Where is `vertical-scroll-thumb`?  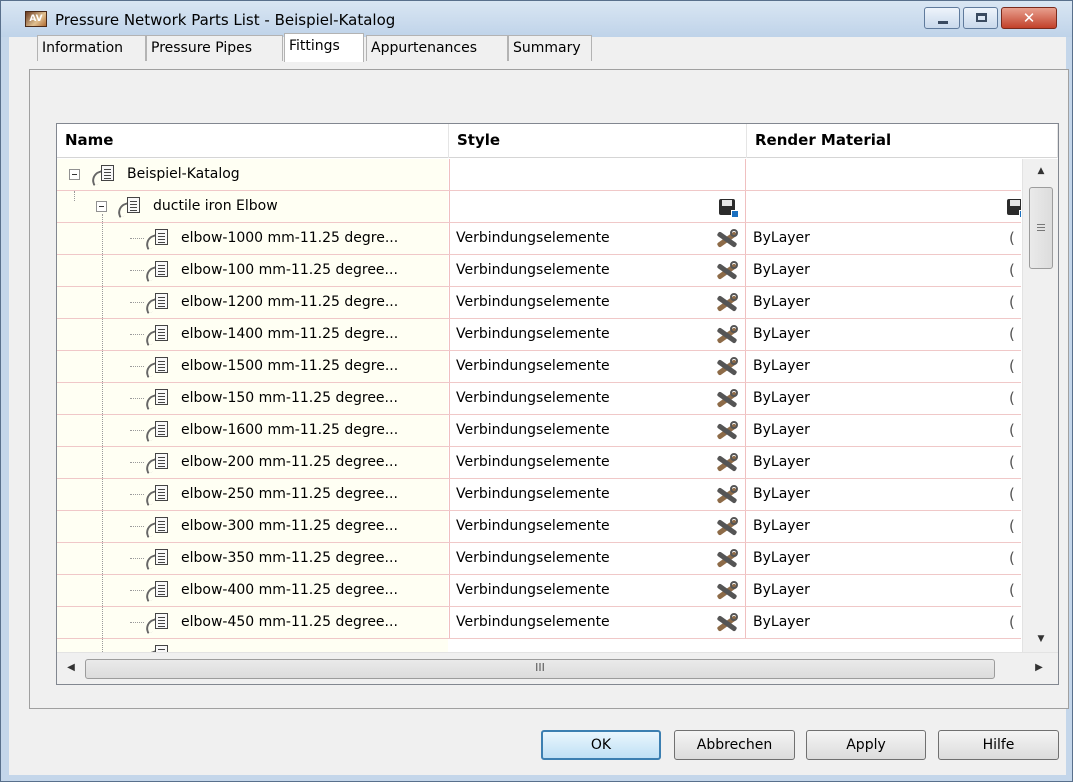 vertical-scroll-thumb is located at coordinates (1041, 228).